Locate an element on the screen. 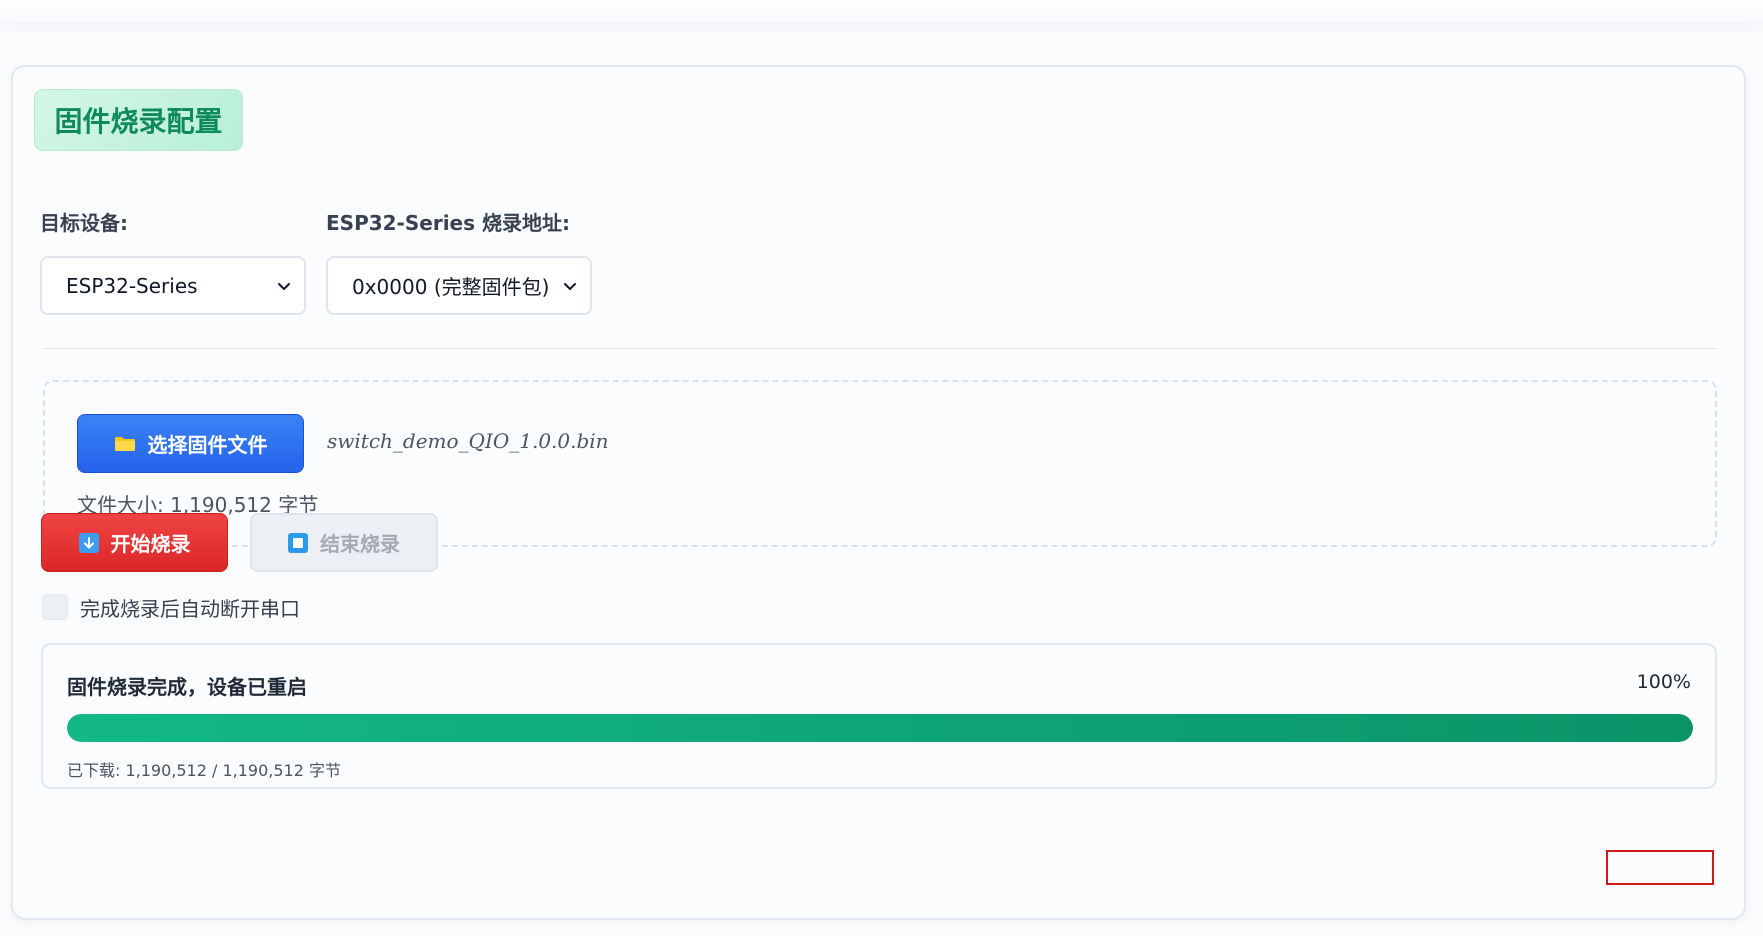  select-firmware-label: 选择固件文件 is located at coordinates (207, 445).